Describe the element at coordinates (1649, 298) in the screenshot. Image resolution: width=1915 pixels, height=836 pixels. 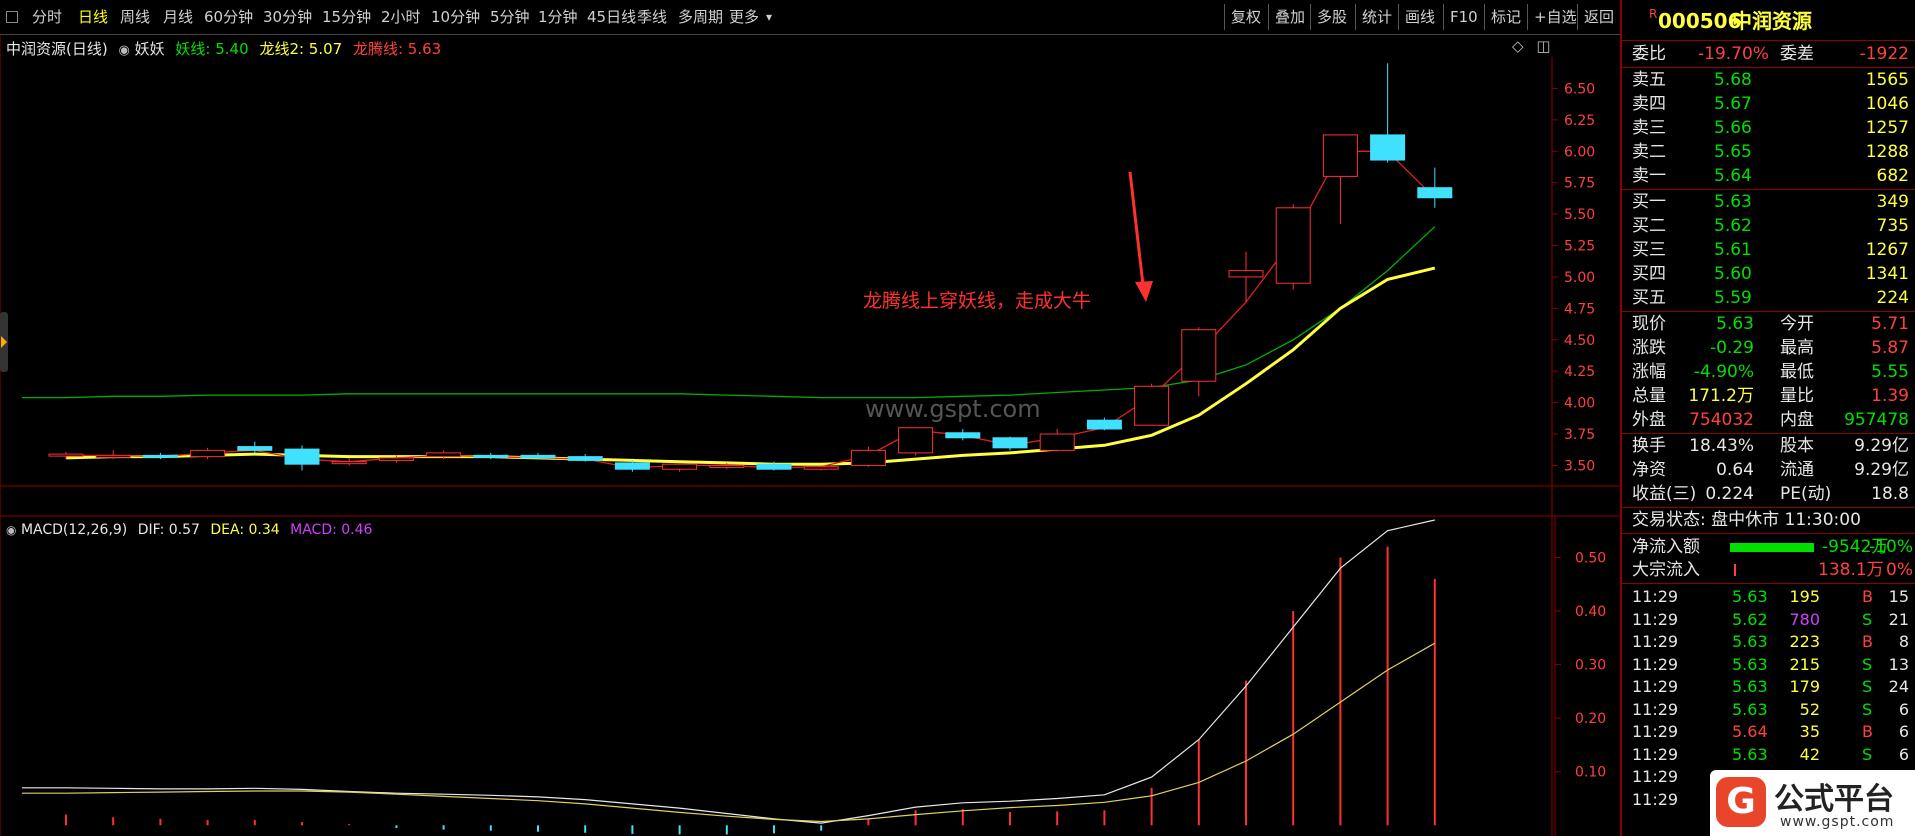
I see `order-label: 买五` at that location.